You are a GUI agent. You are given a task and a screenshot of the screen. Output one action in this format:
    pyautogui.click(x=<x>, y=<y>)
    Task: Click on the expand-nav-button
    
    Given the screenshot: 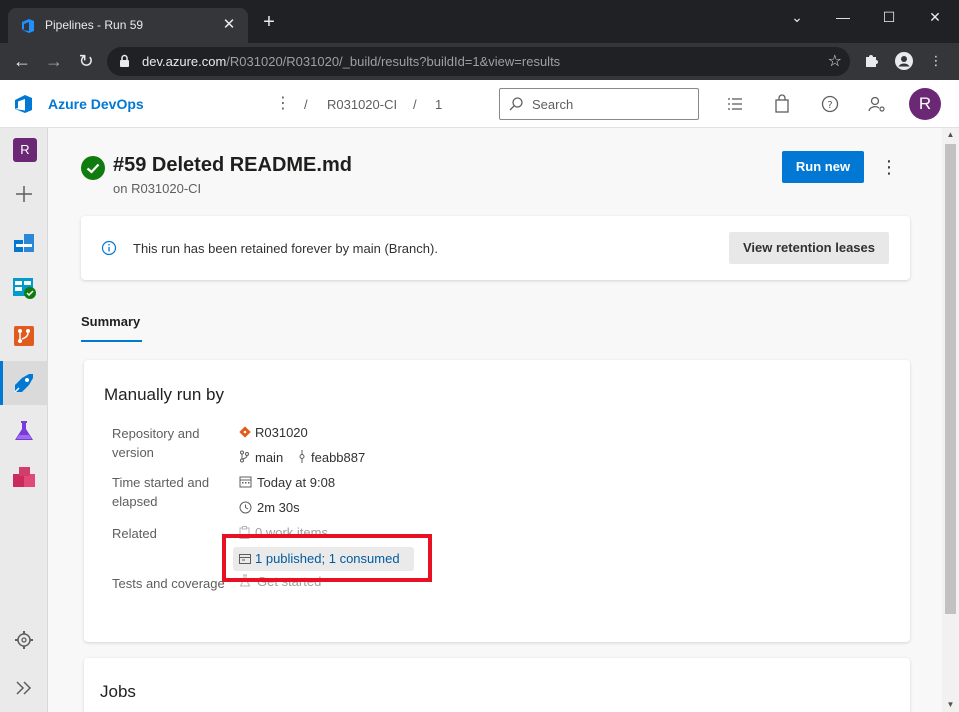 What is the action you would take?
    pyautogui.click(x=24, y=688)
    